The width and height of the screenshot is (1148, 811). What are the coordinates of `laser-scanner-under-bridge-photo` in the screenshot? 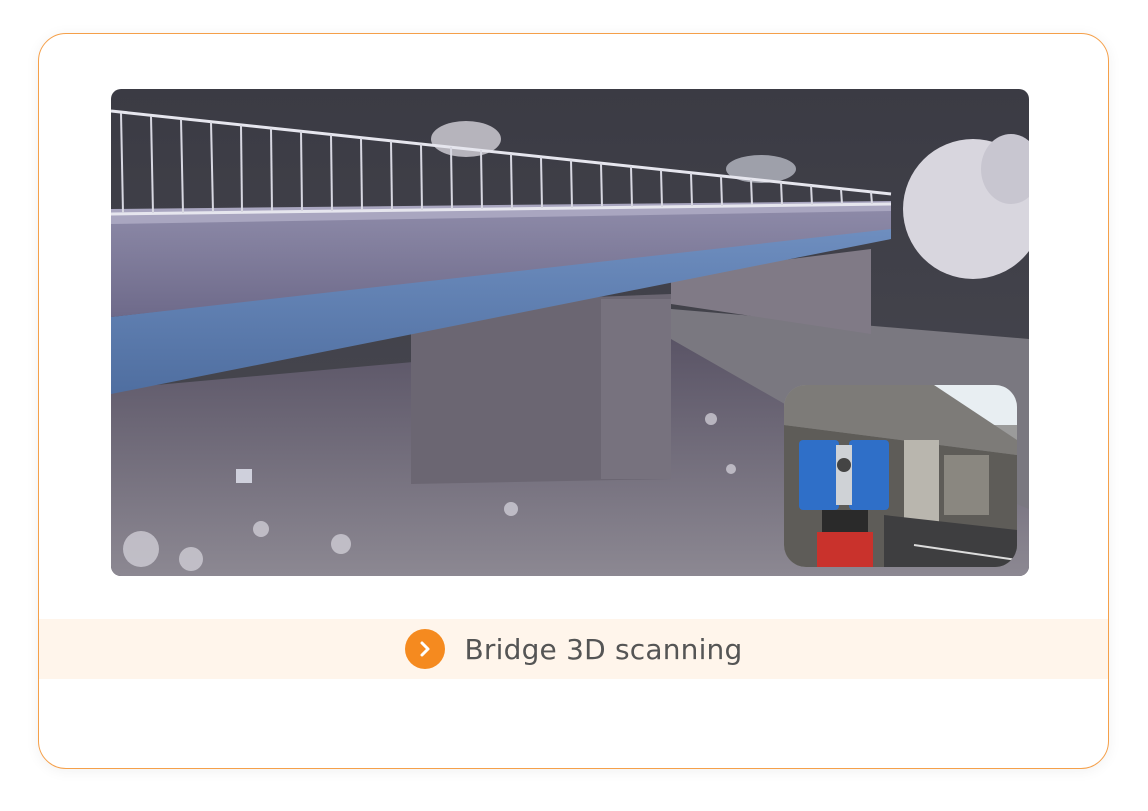 It's located at (900, 476).